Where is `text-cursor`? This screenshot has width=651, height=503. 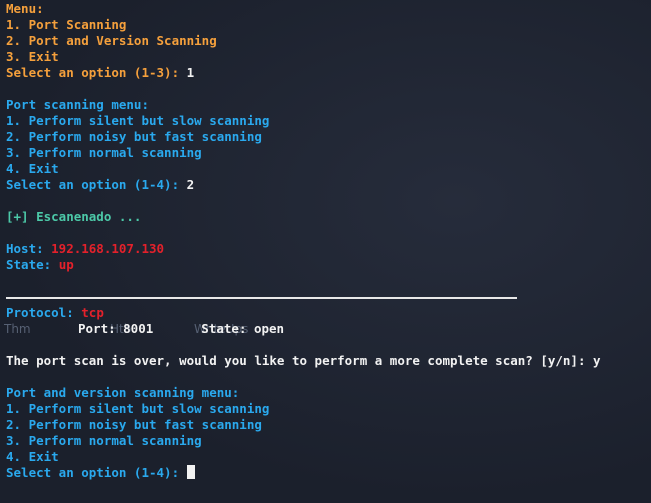
text-cursor is located at coordinates (190, 472).